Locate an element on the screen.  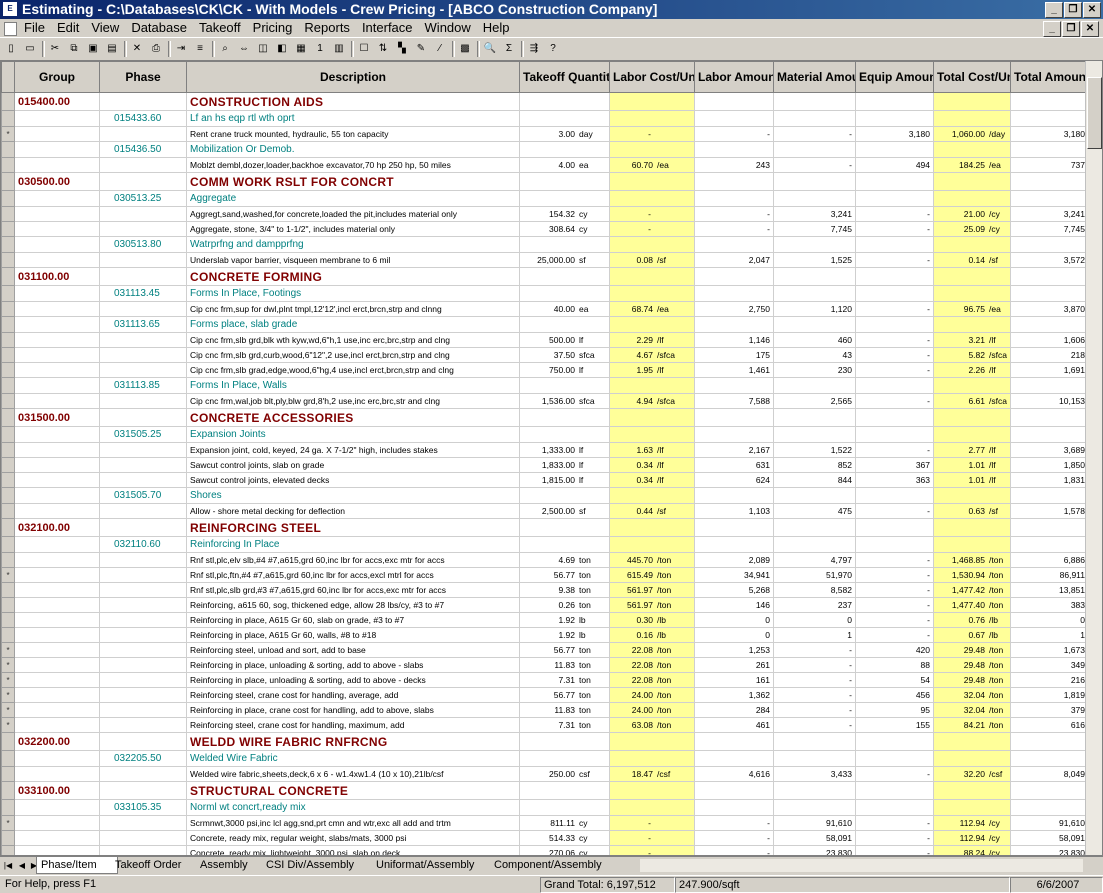
sum-icon: Σ is located at coordinates (509, 49).